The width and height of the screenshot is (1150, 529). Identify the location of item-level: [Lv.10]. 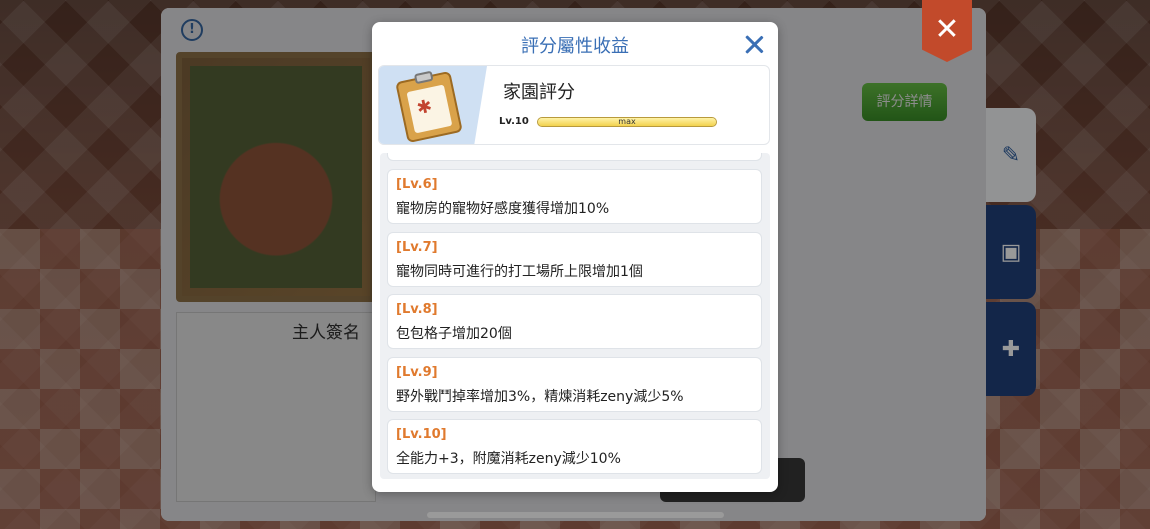
(421, 434).